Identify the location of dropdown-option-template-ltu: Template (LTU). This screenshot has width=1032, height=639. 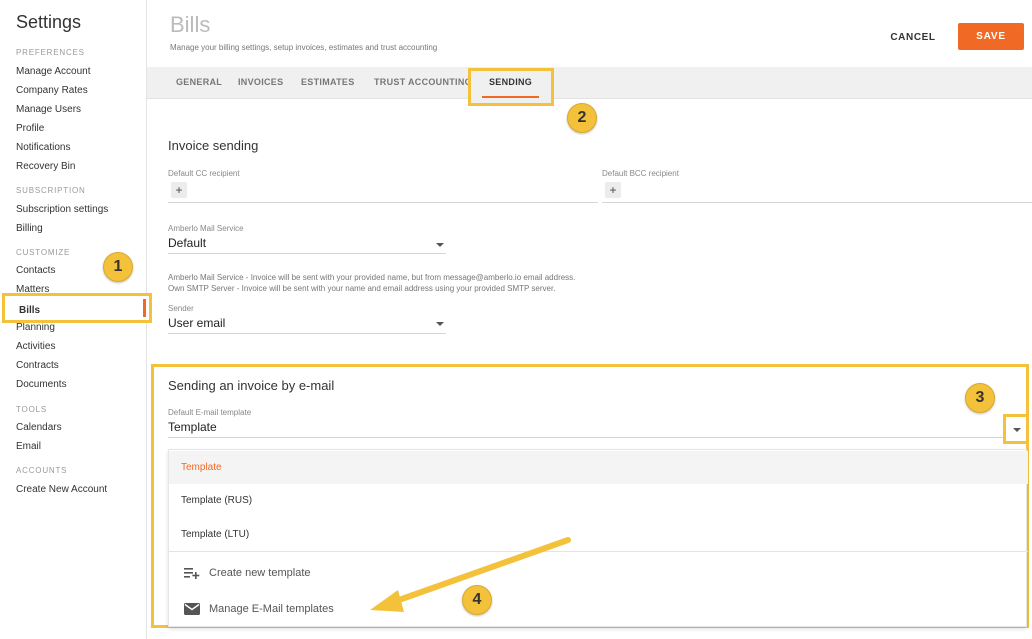
(598, 534).